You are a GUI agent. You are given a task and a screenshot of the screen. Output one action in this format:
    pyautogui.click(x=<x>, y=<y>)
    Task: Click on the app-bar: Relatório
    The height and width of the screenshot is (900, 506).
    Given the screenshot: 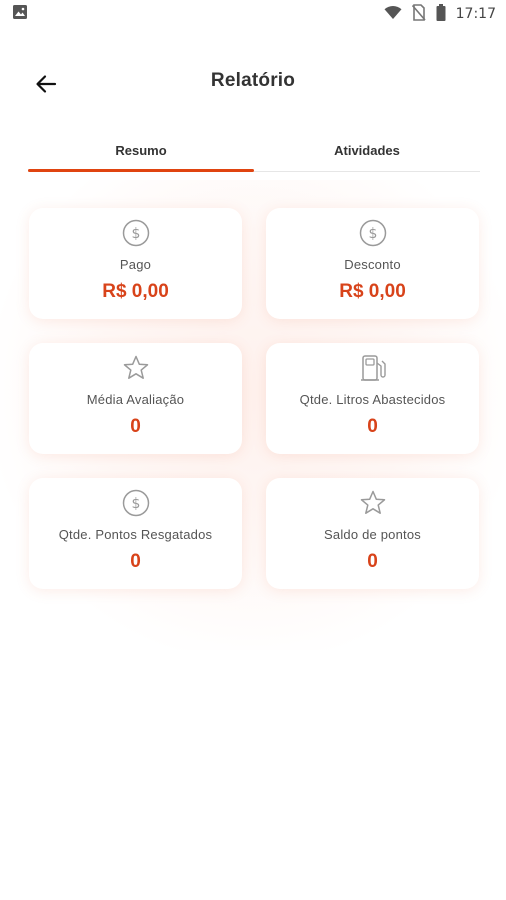 What is the action you would take?
    pyautogui.click(x=253, y=84)
    